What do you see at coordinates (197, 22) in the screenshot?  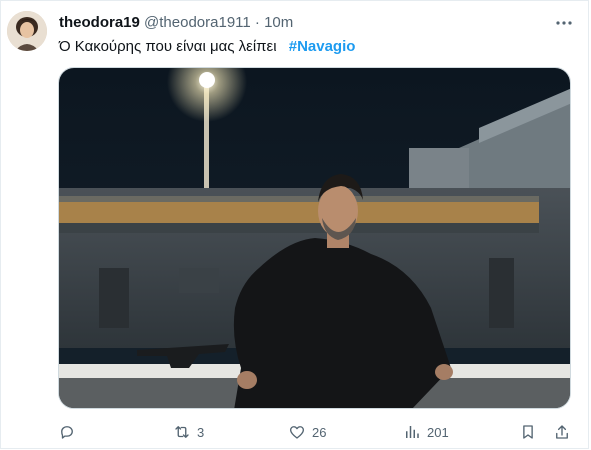 I see `user-handle: @theodora1911` at bounding box center [197, 22].